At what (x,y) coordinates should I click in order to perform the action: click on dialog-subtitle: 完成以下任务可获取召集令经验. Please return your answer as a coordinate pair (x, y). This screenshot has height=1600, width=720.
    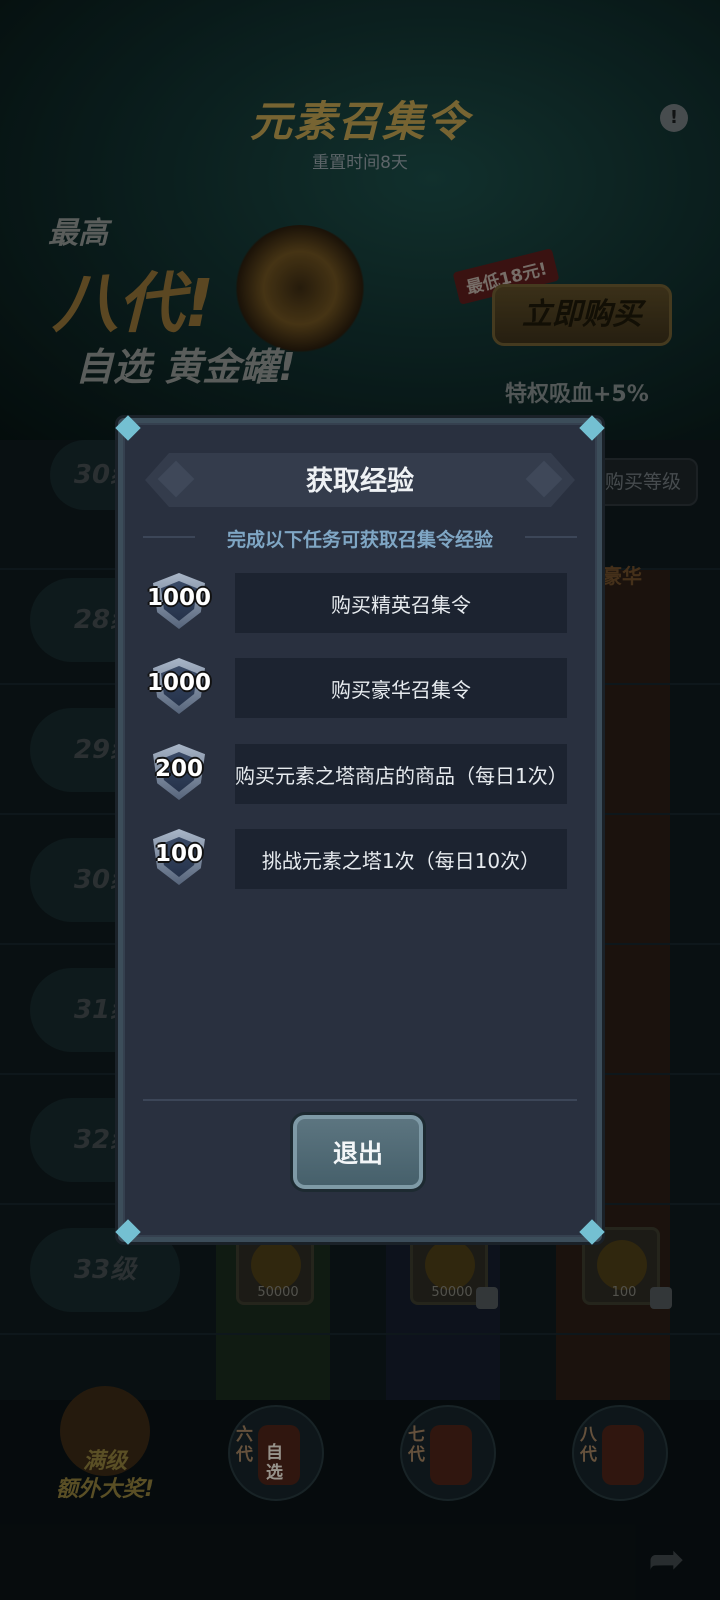
    Looking at the image, I should click on (359, 540).